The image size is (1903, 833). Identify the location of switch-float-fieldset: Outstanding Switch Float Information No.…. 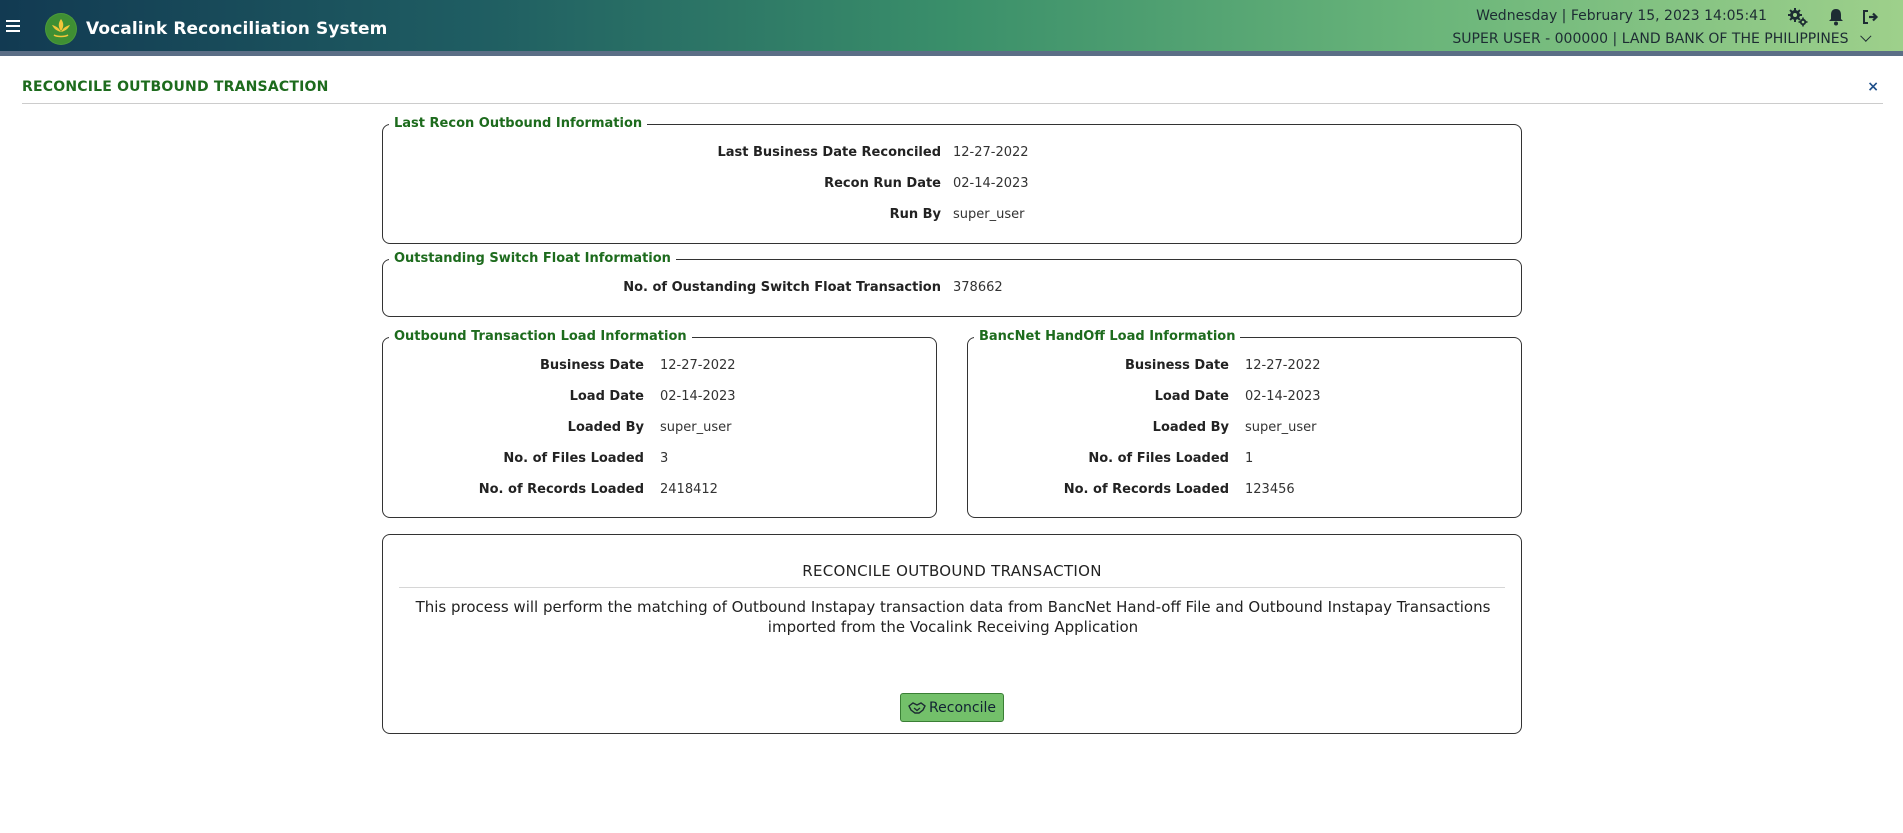
(952, 284).